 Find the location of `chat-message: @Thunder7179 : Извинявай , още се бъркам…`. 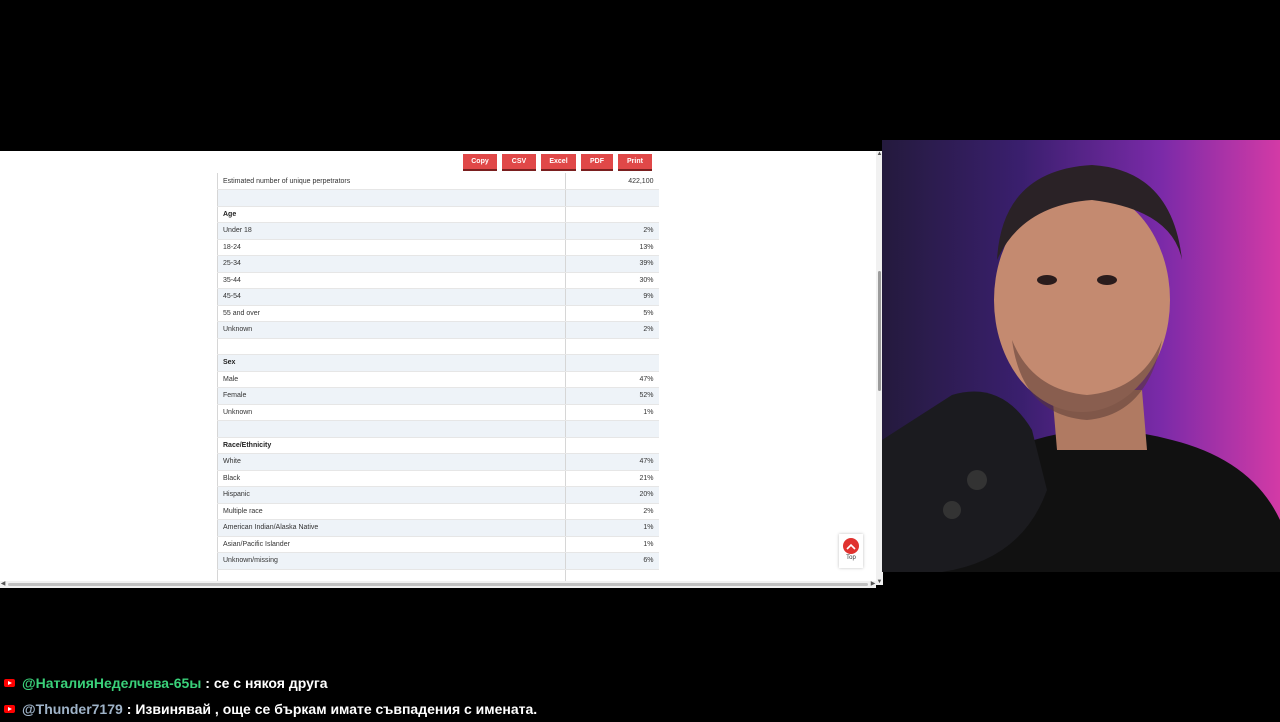

chat-message: @Thunder7179 : Извинявай , още се бъркам… is located at coordinates (270, 709).